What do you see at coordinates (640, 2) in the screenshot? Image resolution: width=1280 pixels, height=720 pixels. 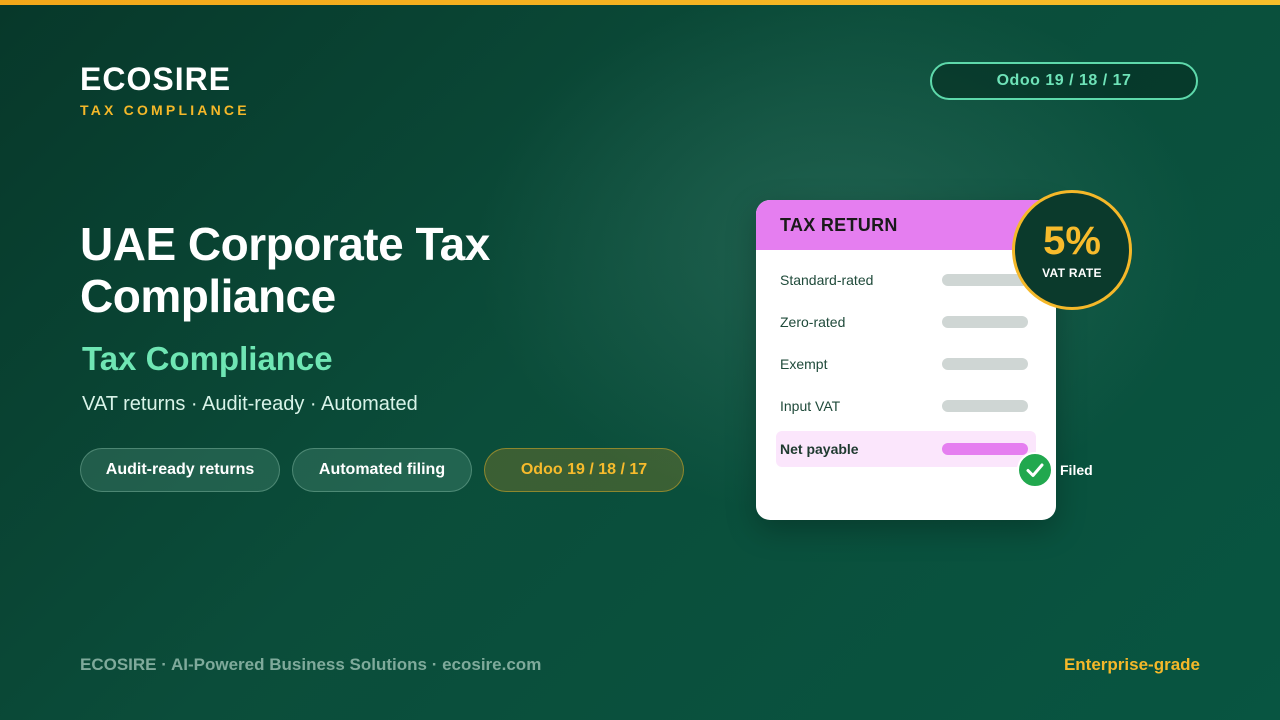 I see `top-accent-bar` at bounding box center [640, 2].